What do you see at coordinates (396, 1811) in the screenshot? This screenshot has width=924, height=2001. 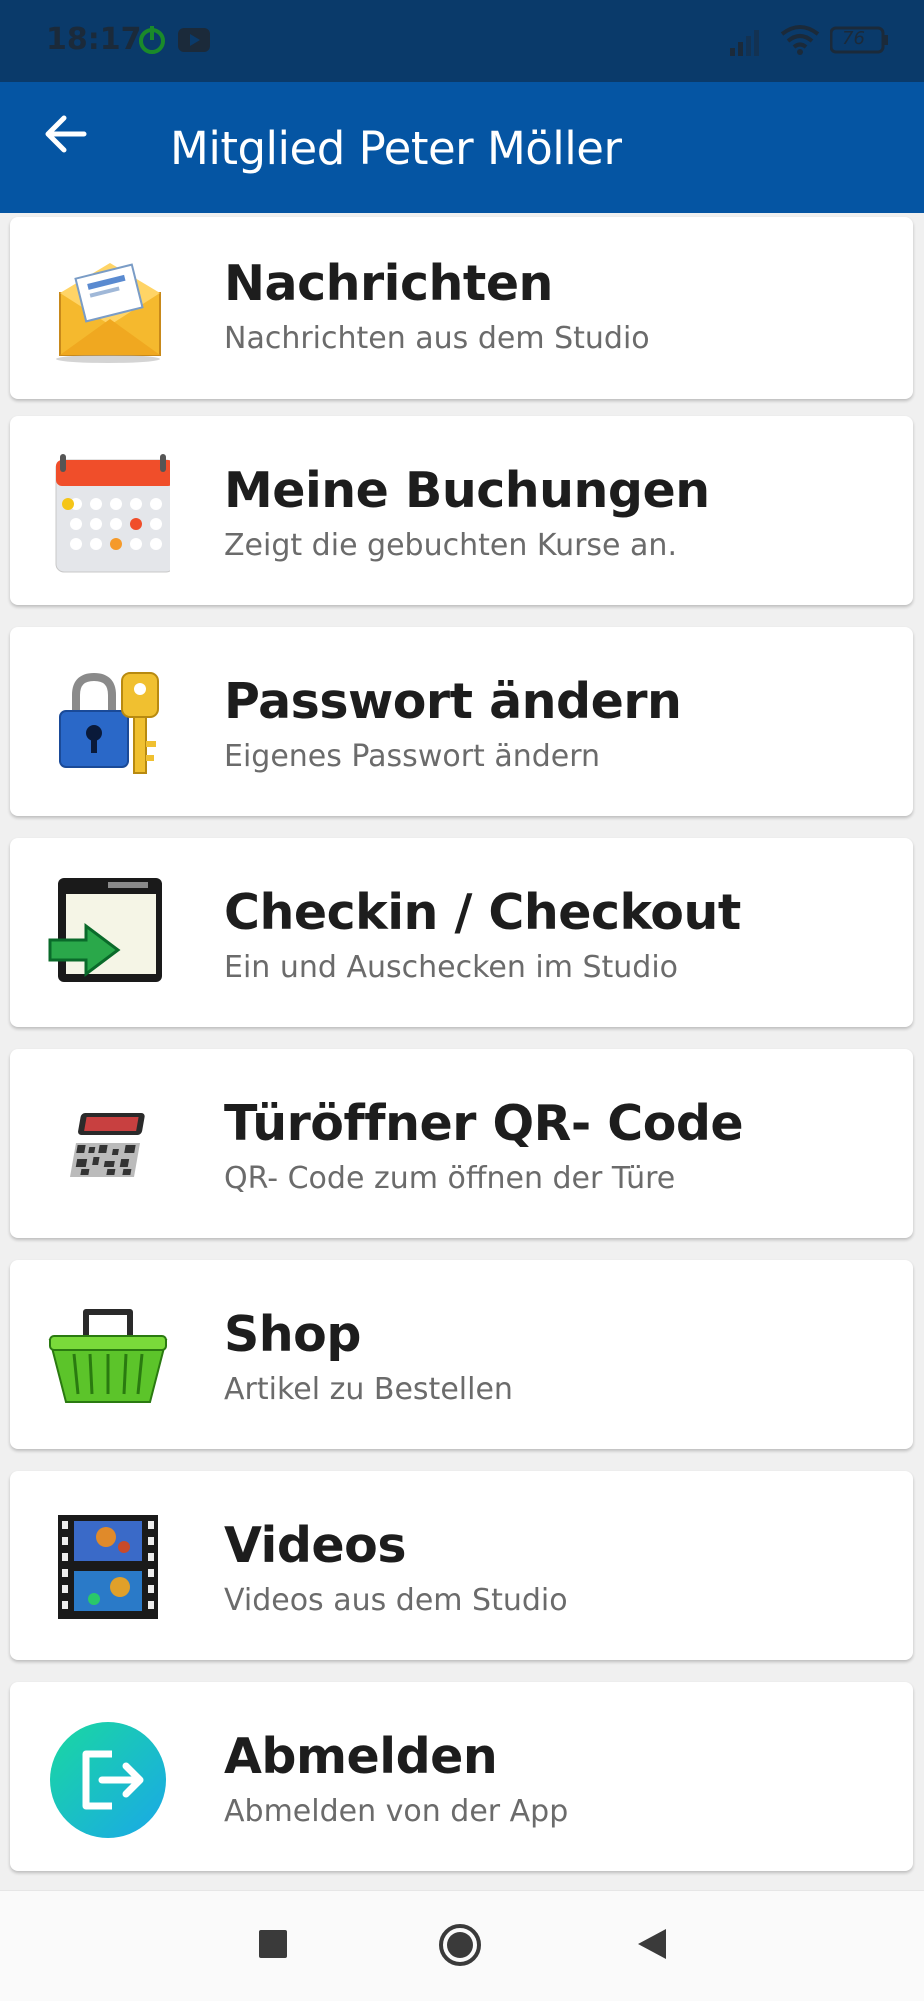 I see `menu-item-subtitle: Abmelden von der App` at bounding box center [396, 1811].